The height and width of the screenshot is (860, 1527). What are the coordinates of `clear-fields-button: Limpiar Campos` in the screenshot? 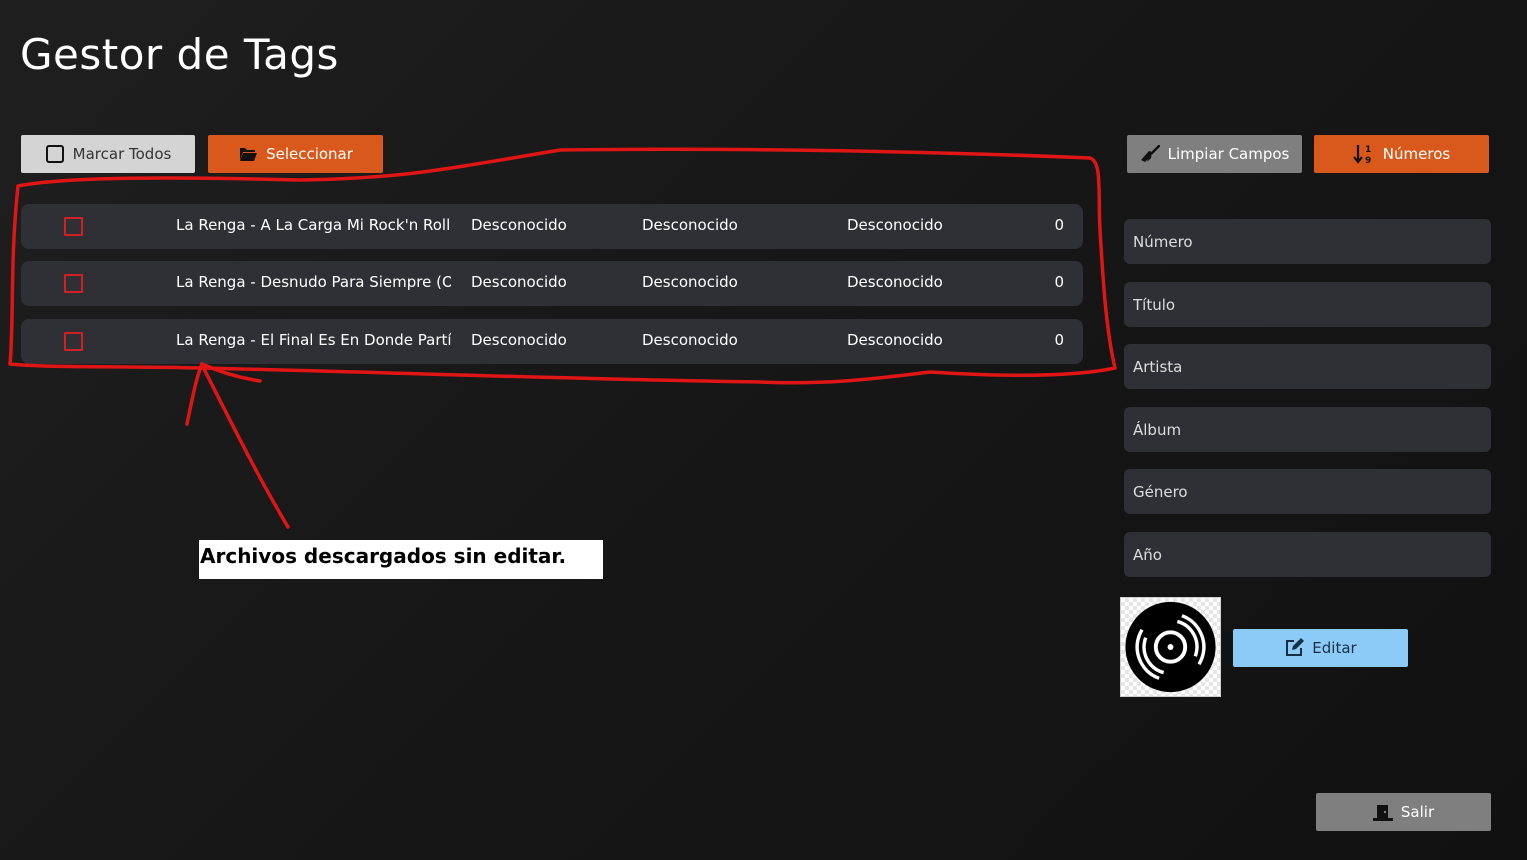 It's located at (1214, 154).